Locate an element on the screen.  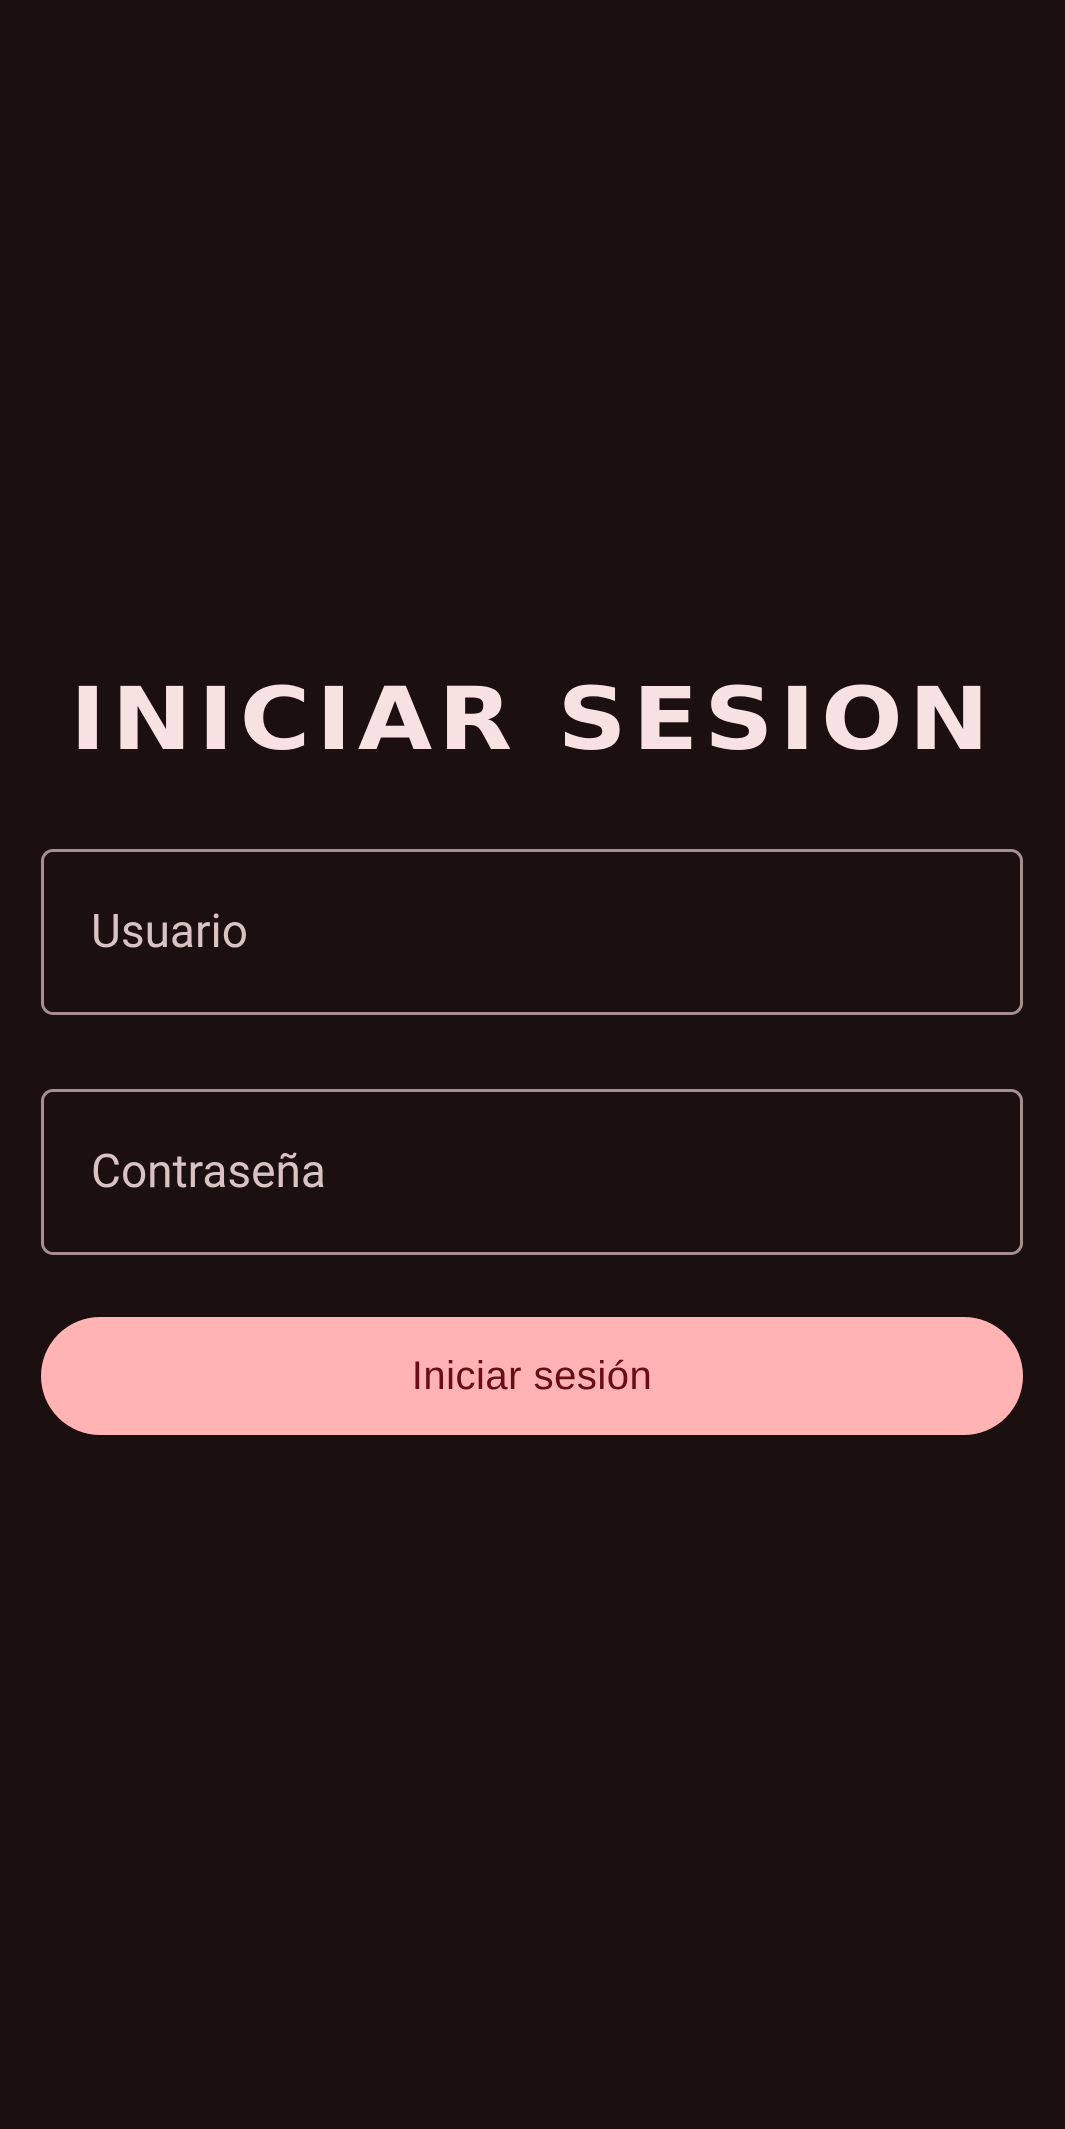
username-input is located at coordinates (532, 932).